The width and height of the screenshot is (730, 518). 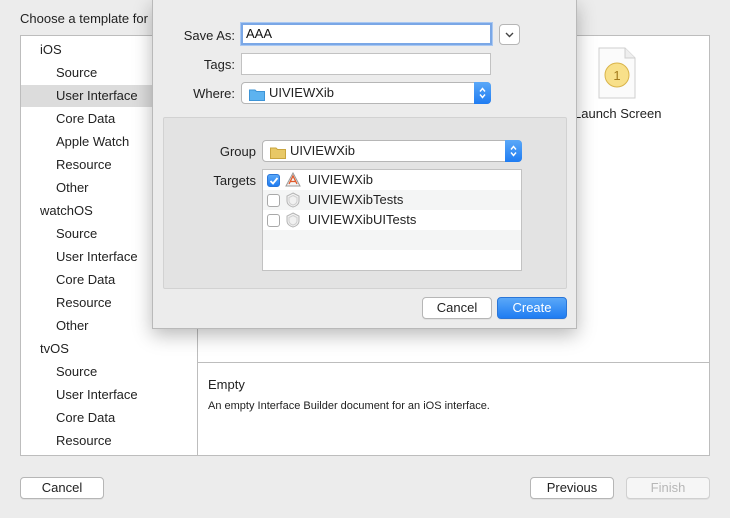 What do you see at coordinates (366, 64) in the screenshot?
I see `tags-field` at bounding box center [366, 64].